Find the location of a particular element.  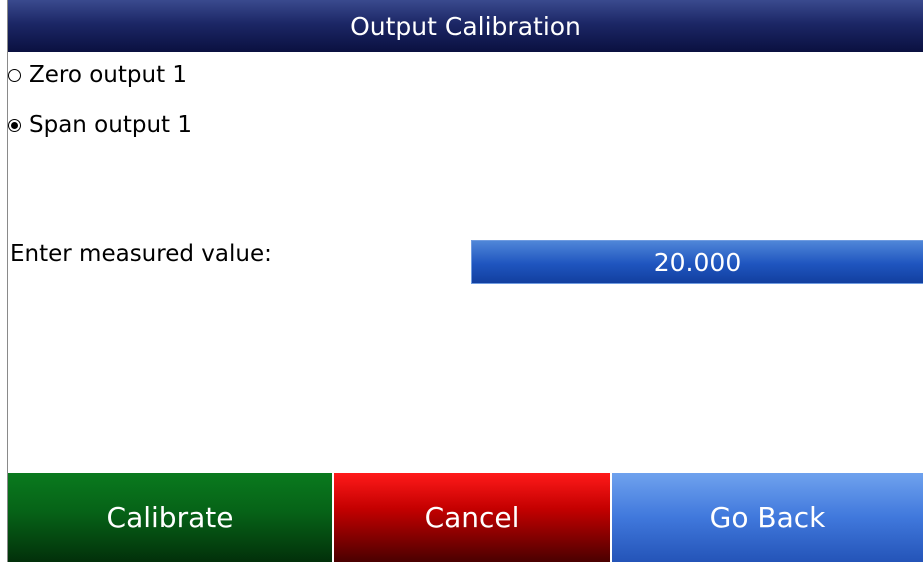

calibrate-button-label: Calibrate is located at coordinates (170, 517).